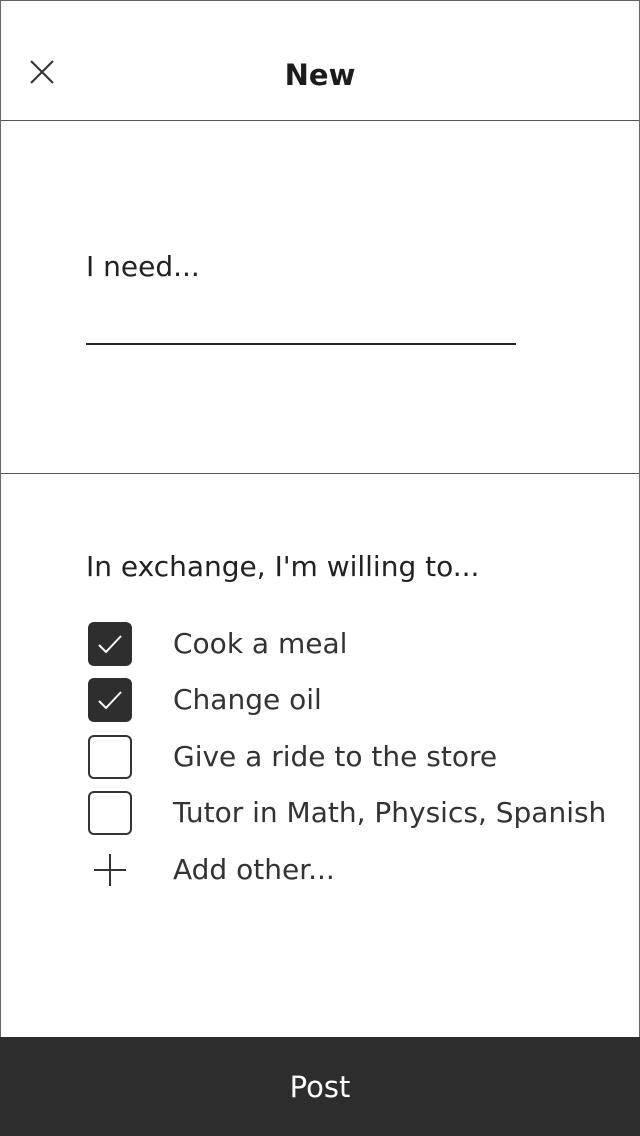  Describe the element at coordinates (358, 644) in the screenshot. I see `option-cook-a-meal: Cook a meal` at that location.